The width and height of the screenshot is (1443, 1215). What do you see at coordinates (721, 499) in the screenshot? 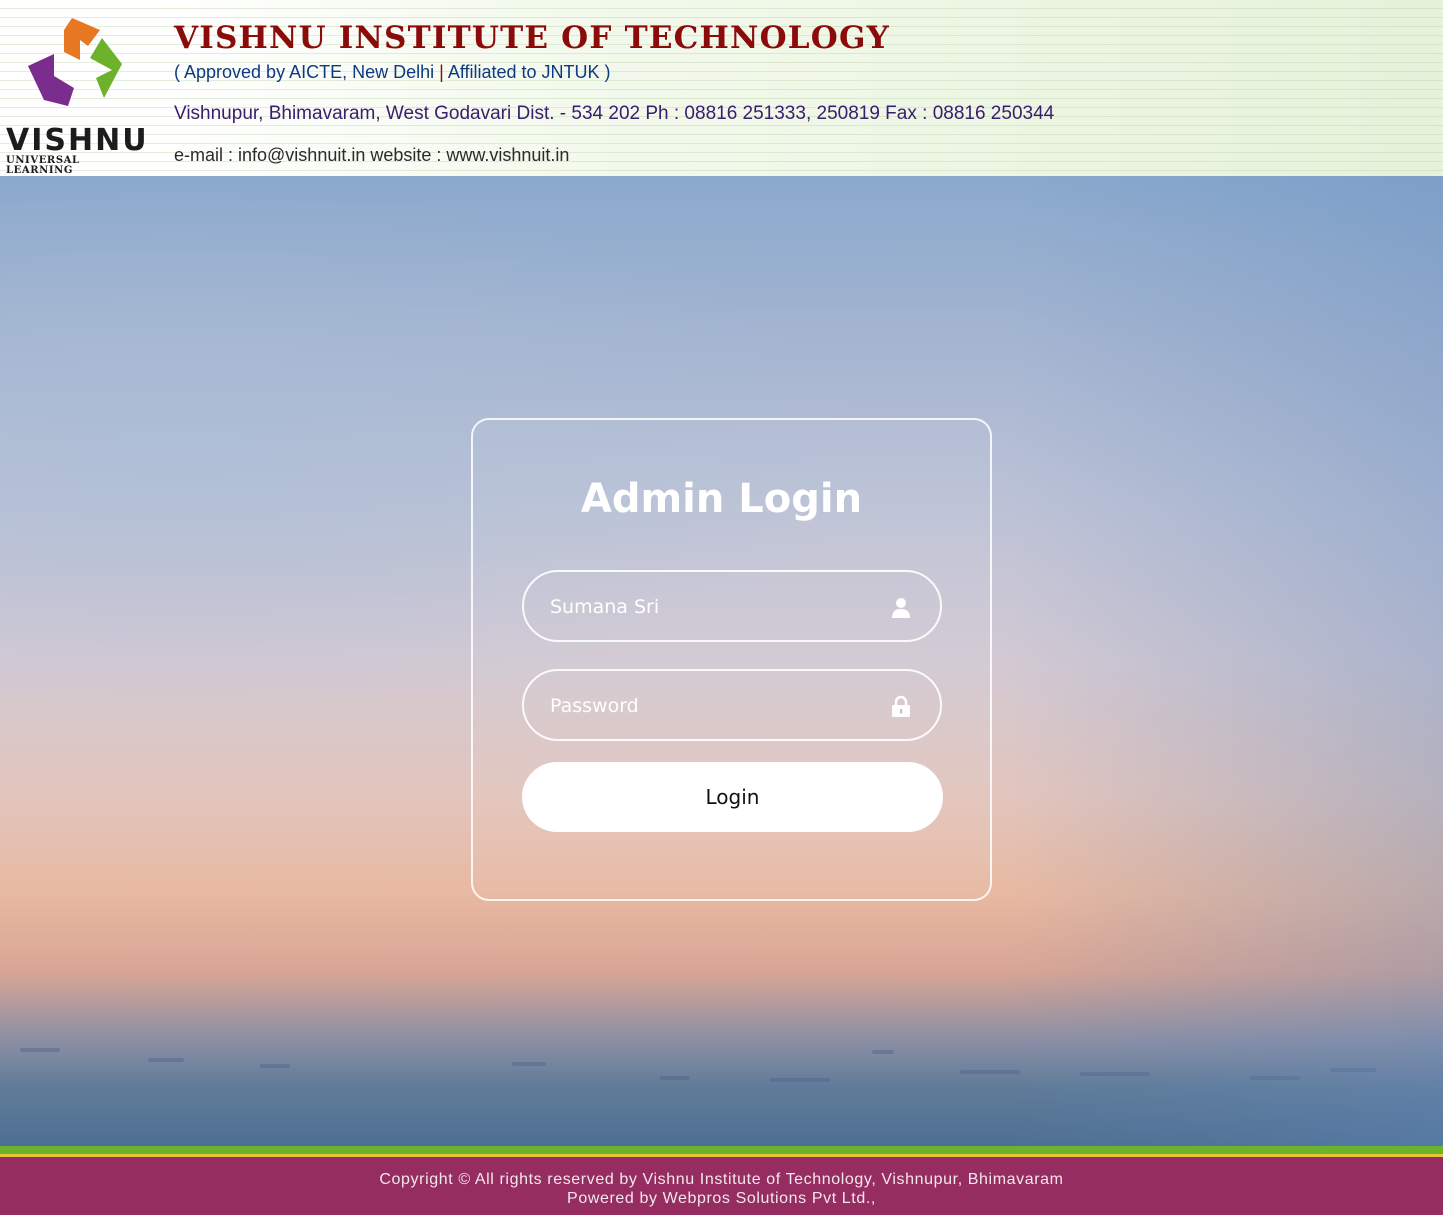
I see `login-title: Admin Login` at bounding box center [721, 499].